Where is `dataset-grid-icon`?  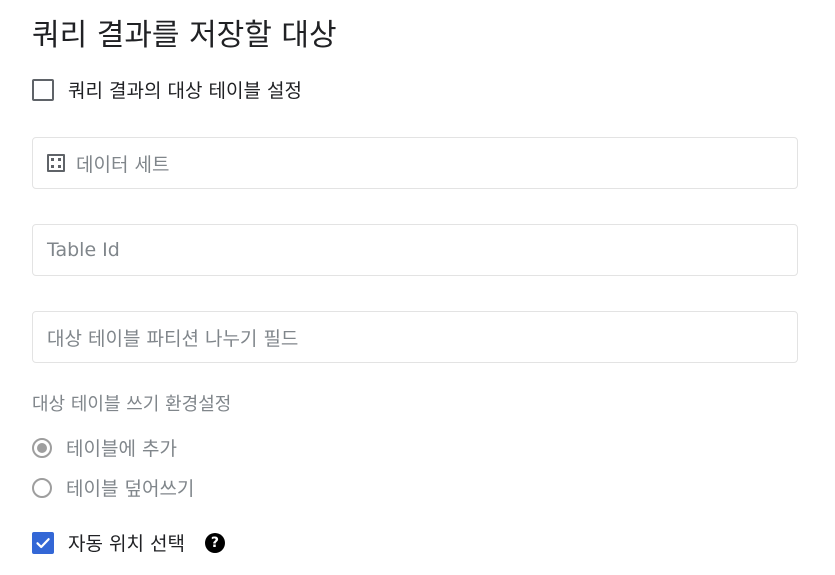 dataset-grid-icon is located at coordinates (56, 163).